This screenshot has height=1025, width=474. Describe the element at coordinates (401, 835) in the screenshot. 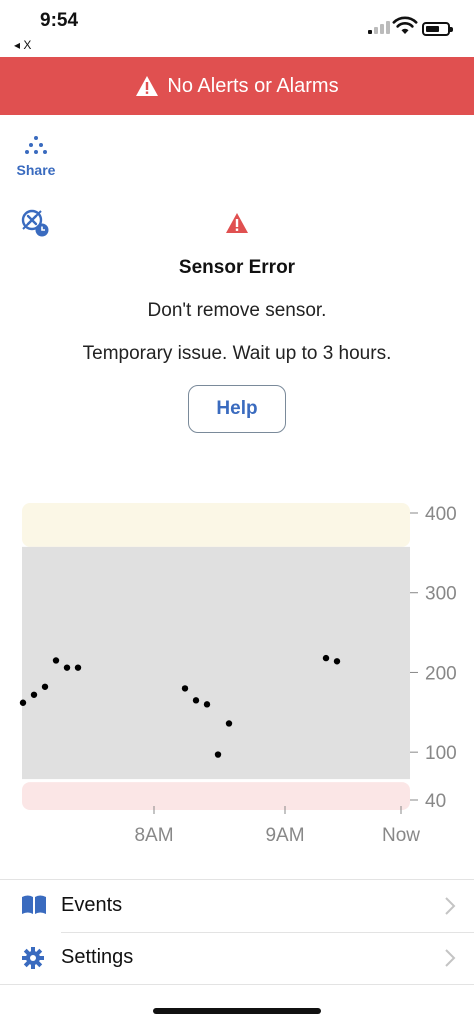

I see `x-tick-label: Now` at that location.